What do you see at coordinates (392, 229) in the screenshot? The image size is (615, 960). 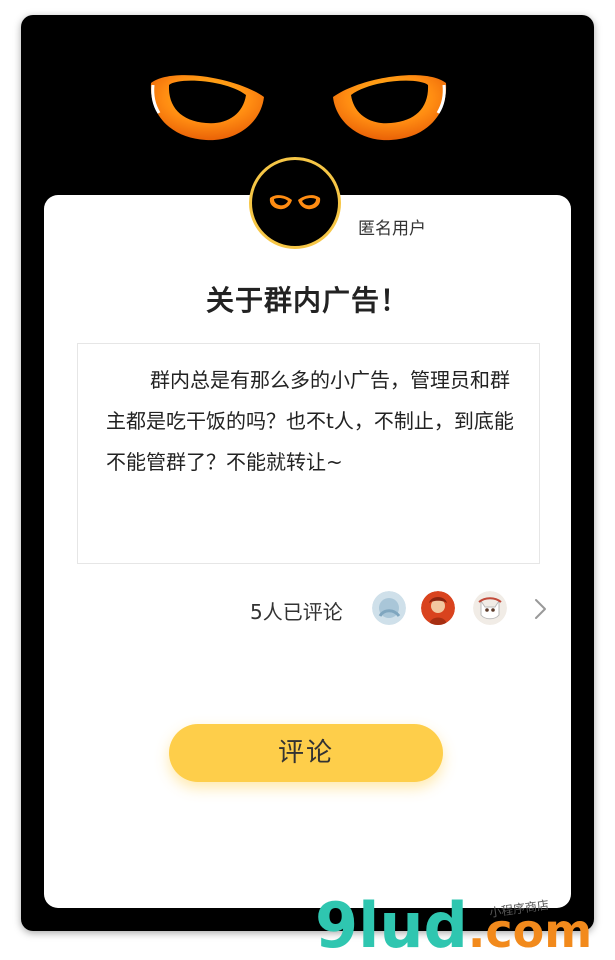 I see `author-name: 匿名用户` at bounding box center [392, 229].